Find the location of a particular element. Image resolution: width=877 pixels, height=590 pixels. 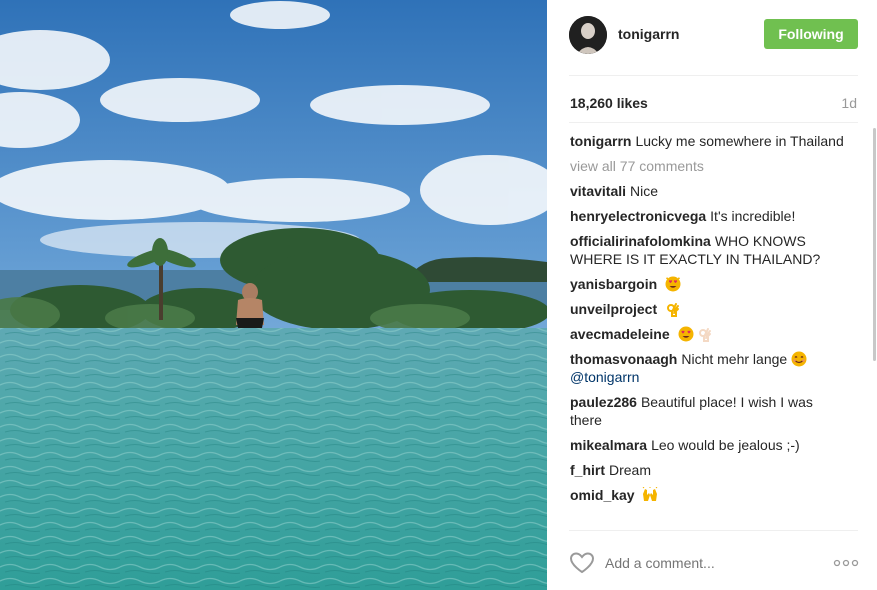

comment-username: officialirinafolomkina is located at coordinates (640, 241).